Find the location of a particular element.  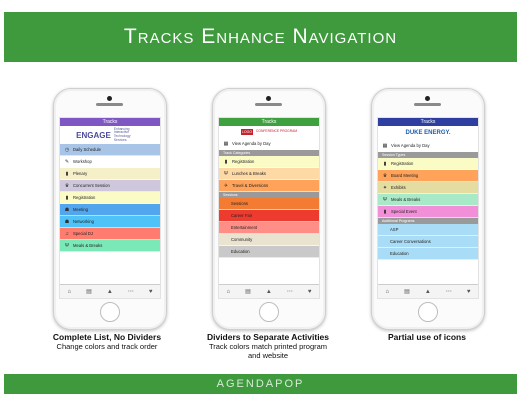

track-row: ☗ Meeting is located at coordinates (110, 210).